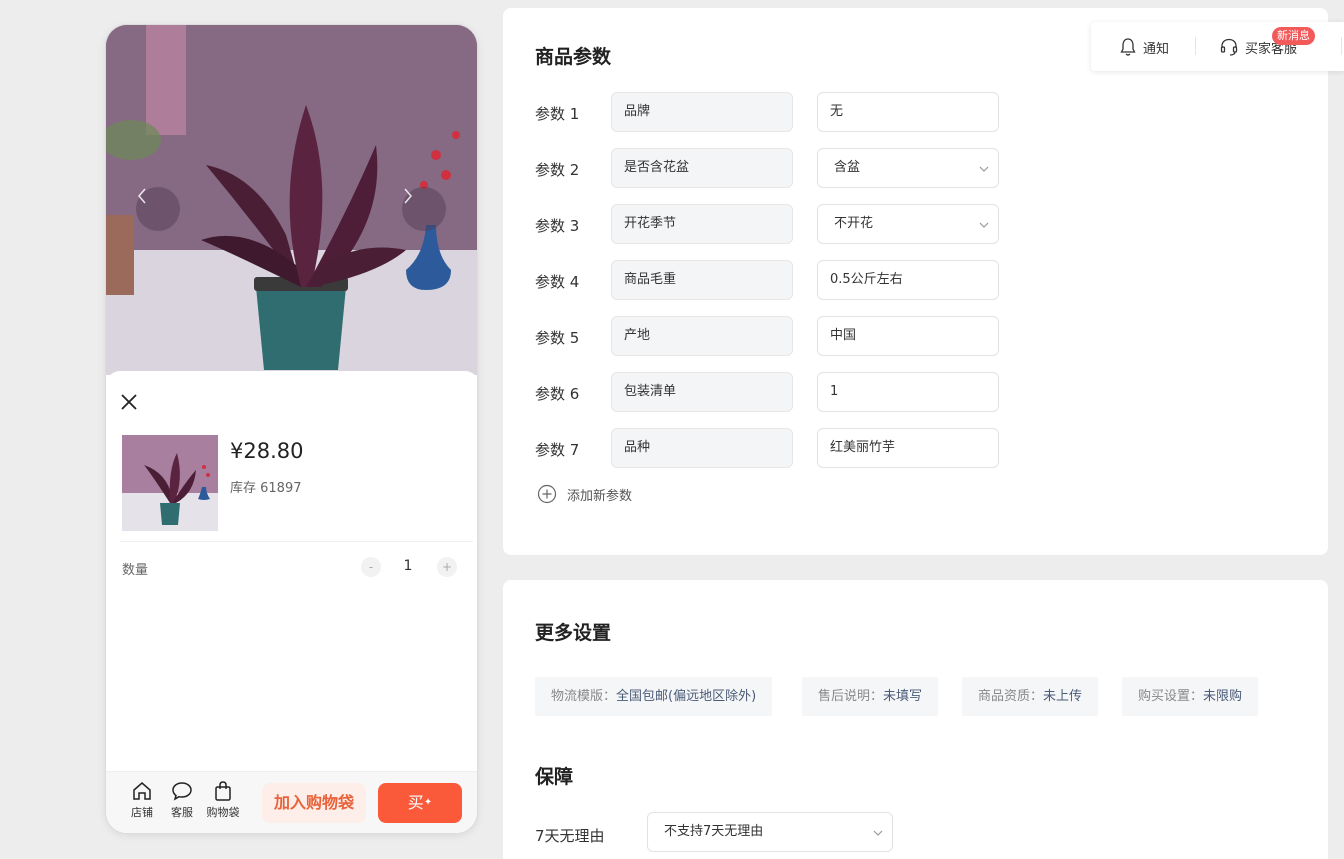 The width and height of the screenshot is (1344, 859). I want to click on guarantee-value: 不支持7天无理由, so click(714, 831).